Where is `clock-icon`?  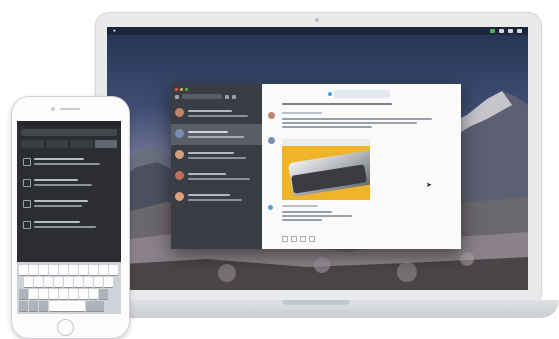 clock-icon is located at coordinates (519, 31).